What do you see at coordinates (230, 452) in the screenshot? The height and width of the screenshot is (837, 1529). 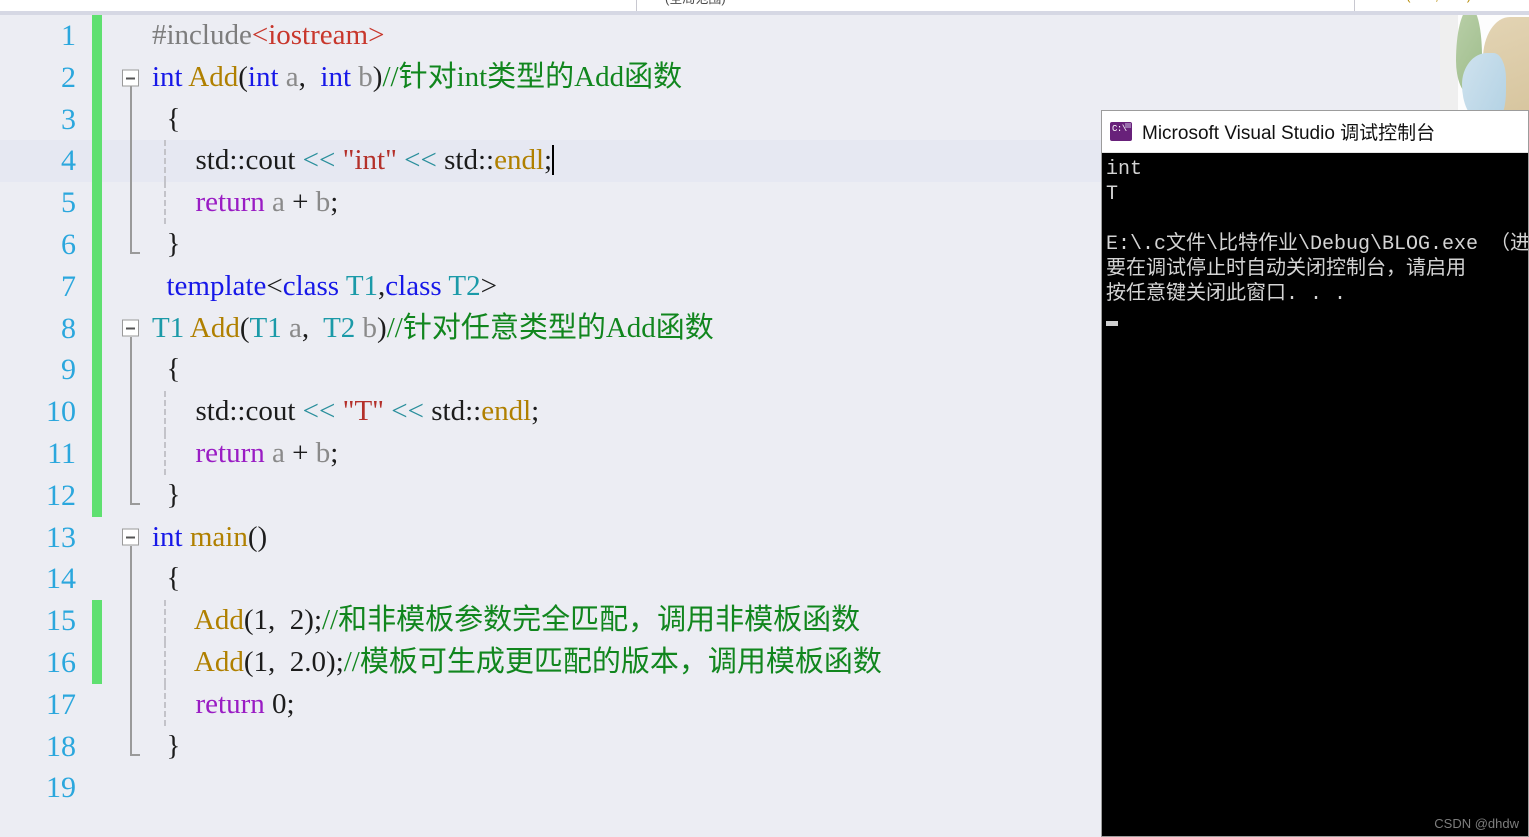 I see `code-token: return` at bounding box center [230, 452].